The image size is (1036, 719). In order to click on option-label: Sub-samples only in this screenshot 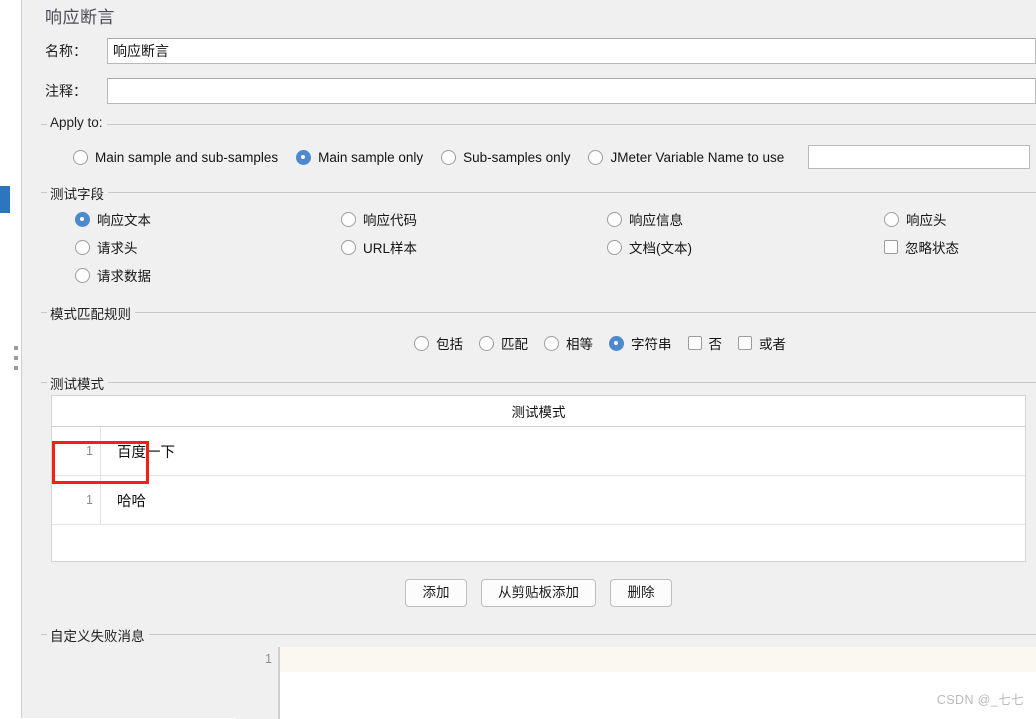, I will do `click(517, 157)`.